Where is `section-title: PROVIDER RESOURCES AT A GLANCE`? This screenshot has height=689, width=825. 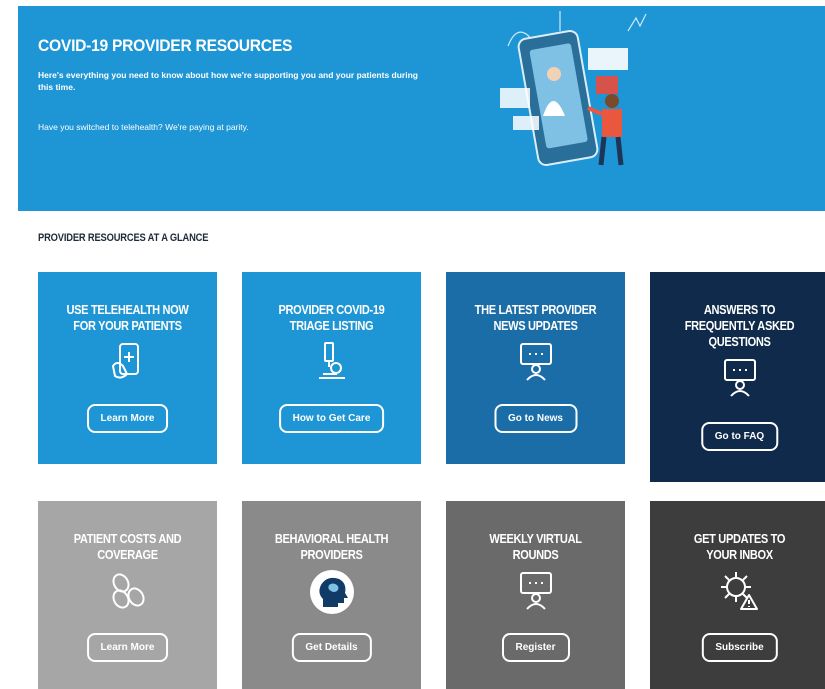 section-title: PROVIDER RESOURCES AT A GLANCE is located at coordinates (123, 238).